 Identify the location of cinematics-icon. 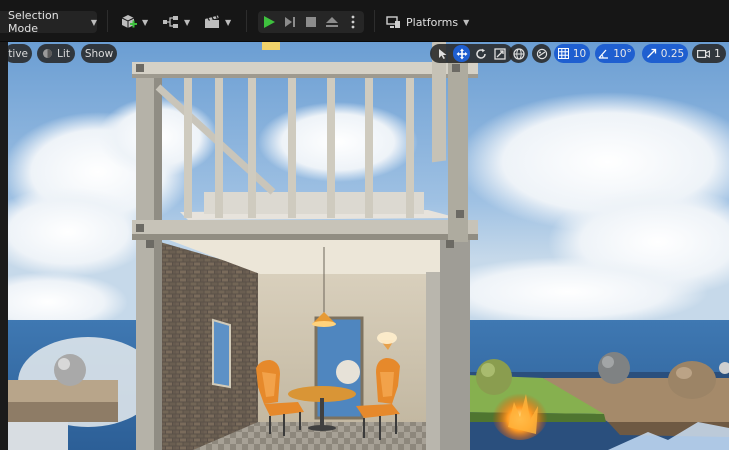
(212, 21).